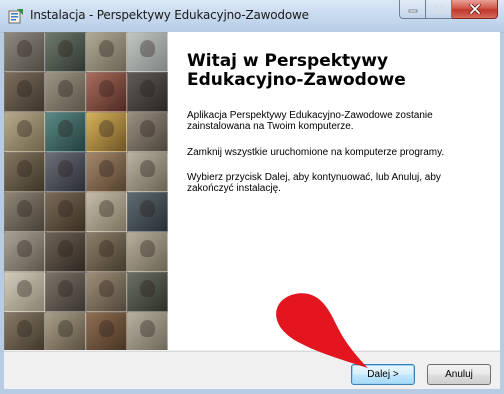 This screenshot has height=394, width=504. I want to click on maximize-button, so click(439, 9).